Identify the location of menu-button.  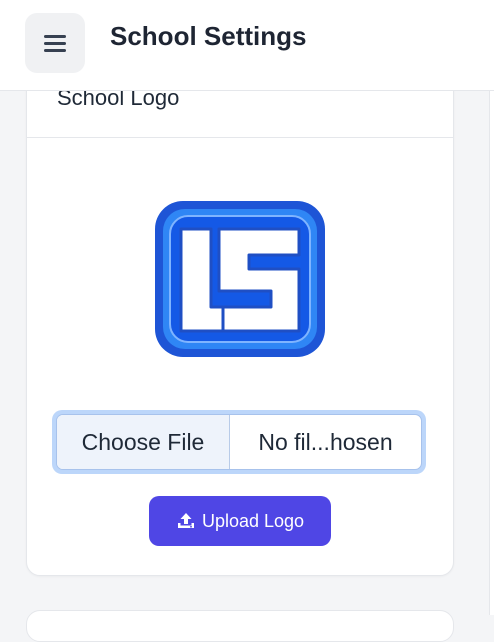
(55, 43).